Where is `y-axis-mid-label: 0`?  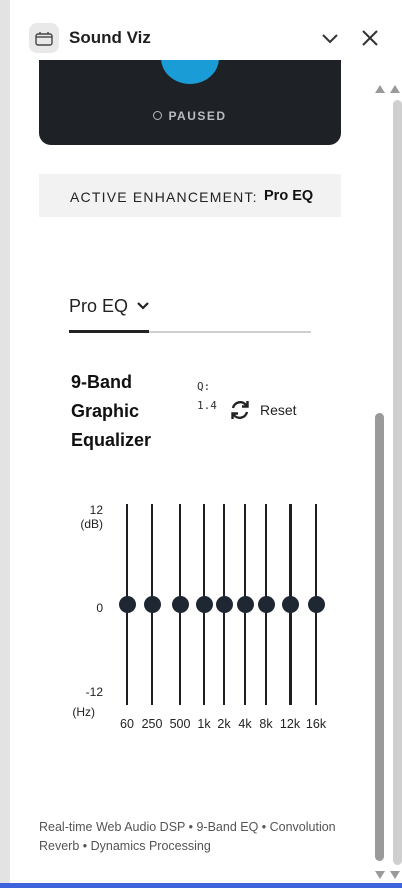 y-axis-mid-label: 0 is located at coordinates (99, 608).